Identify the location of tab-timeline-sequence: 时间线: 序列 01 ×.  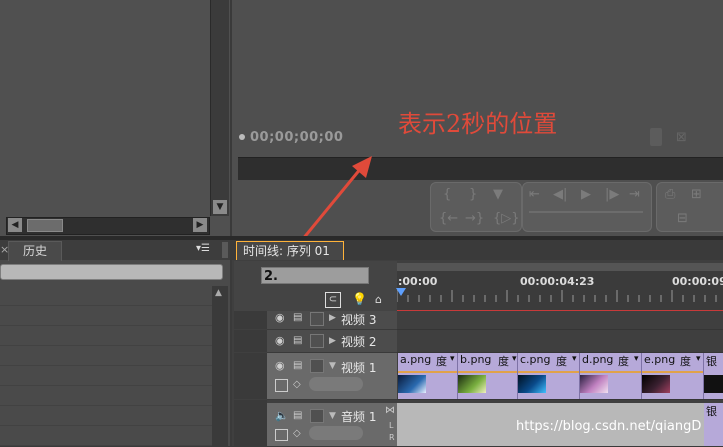
(290, 258).